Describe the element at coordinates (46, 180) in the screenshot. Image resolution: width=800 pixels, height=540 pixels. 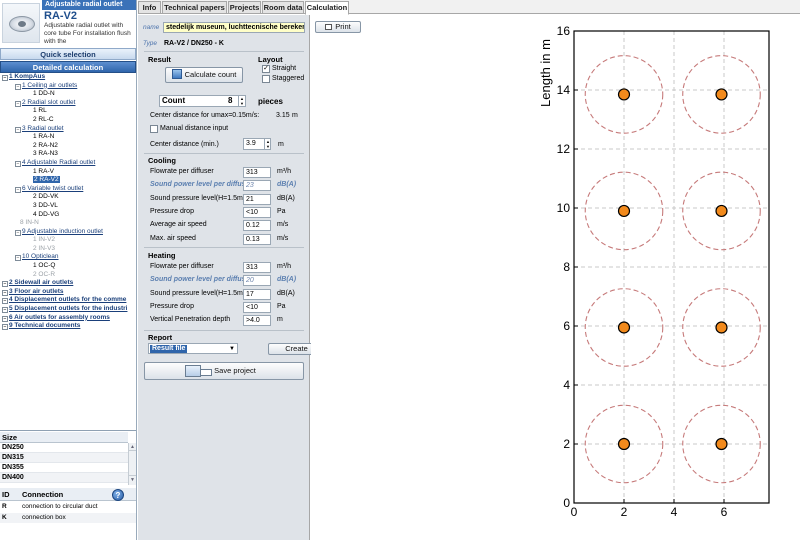
I see `tree-item-label: 2 RA-V2` at that location.